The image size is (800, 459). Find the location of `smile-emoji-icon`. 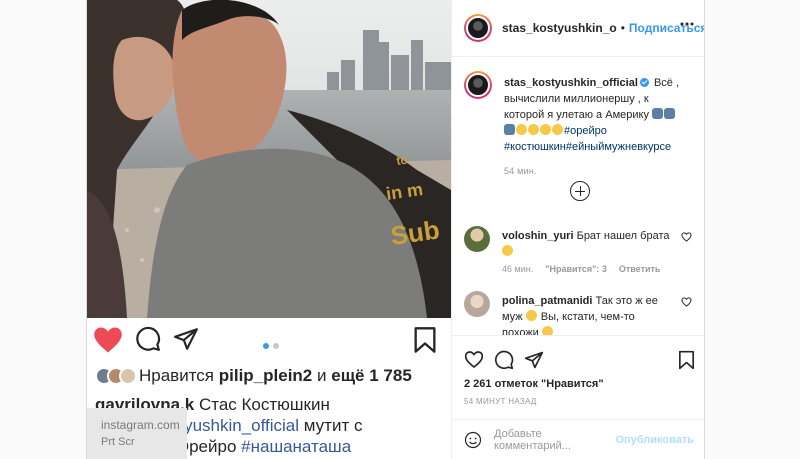

smile-emoji-icon is located at coordinates (547, 330).